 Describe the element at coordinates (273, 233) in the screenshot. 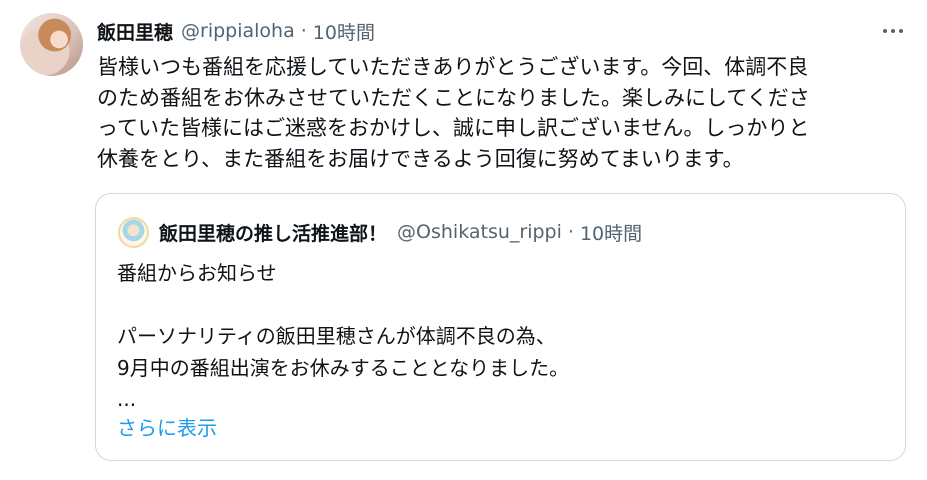

I see `quoted-author-display-name: 飯田里穂の推し活推進部！` at that location.